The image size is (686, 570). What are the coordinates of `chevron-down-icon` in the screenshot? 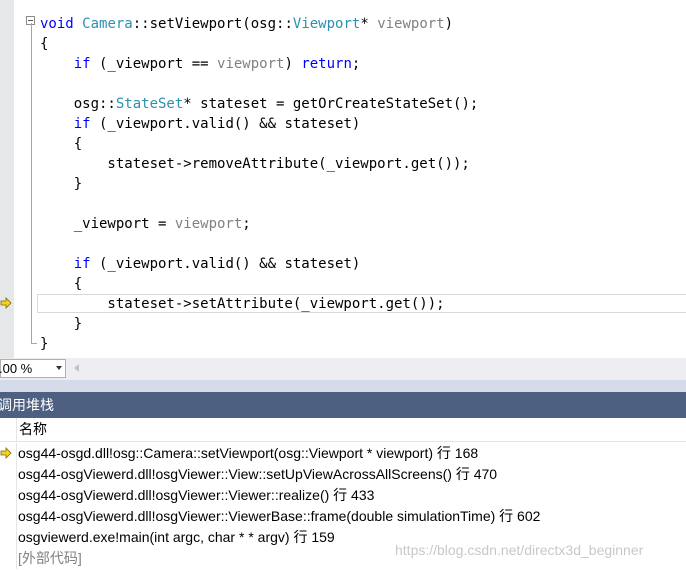 It's located at (59, 368).